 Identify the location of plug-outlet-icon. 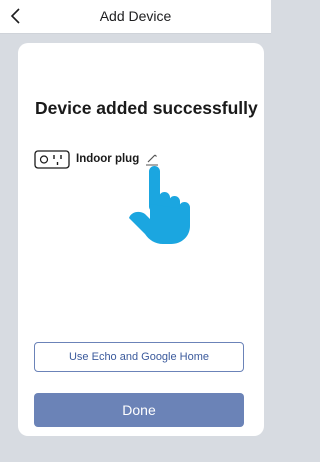
(52, 159).